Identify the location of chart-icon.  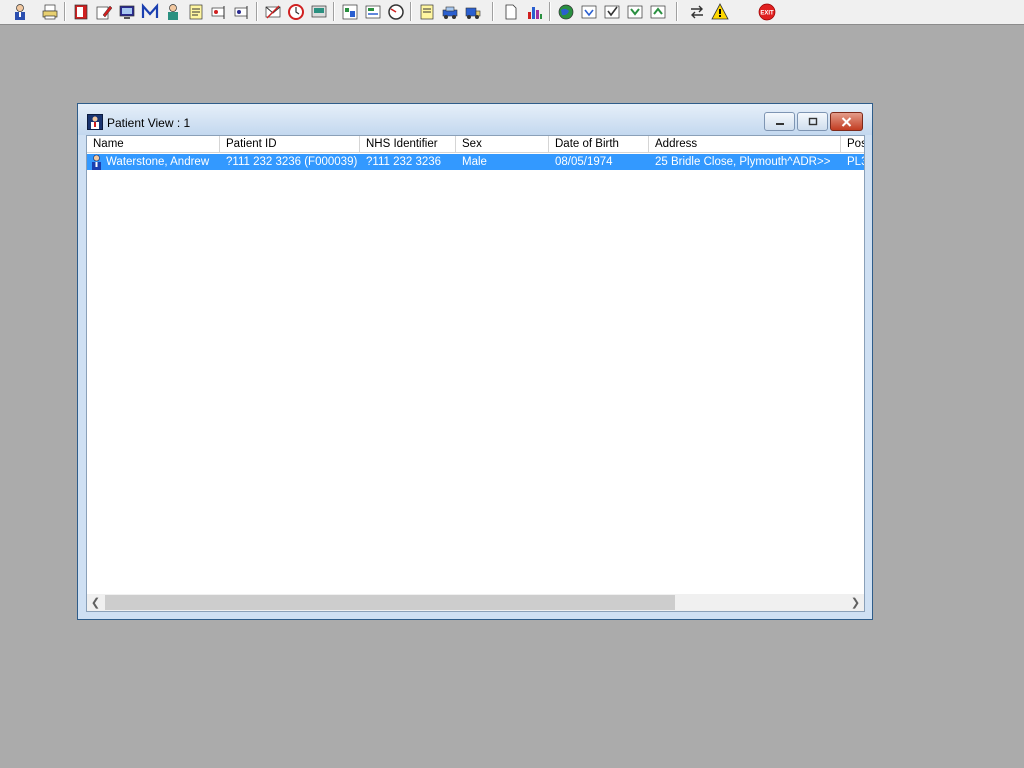
(349, 11).